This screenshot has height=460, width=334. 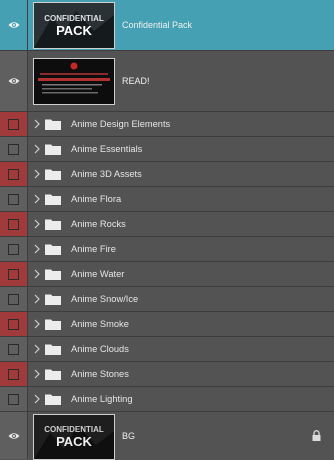 What do you see at coordinates (167, 399) in the screenshot?
I see `group-row: Anime Lighting` at bounding box center [167, 399].